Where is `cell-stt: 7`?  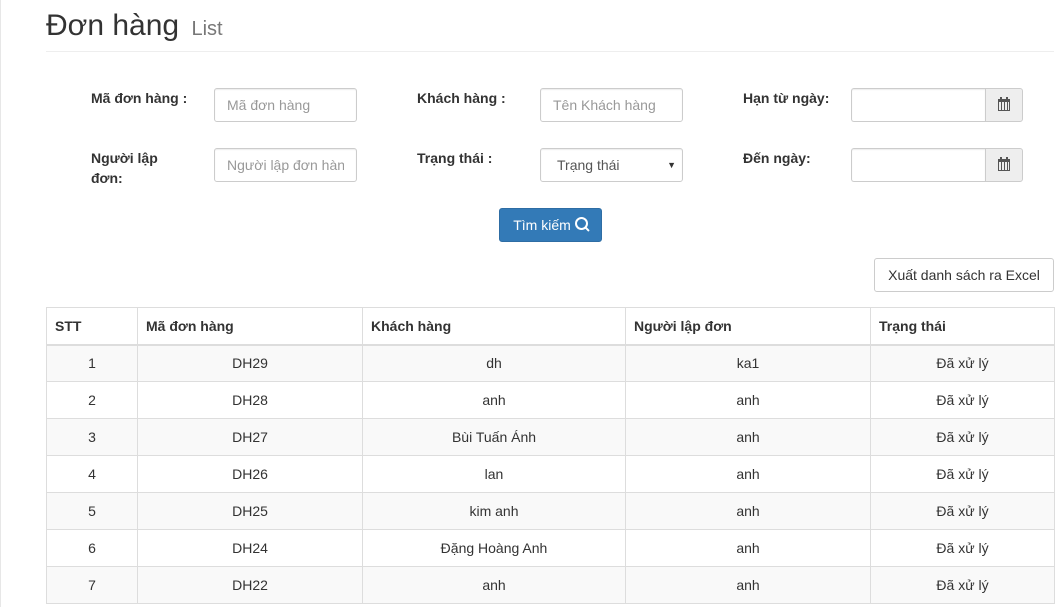
cell-stt: 7 is located at coordinates (92, 585).